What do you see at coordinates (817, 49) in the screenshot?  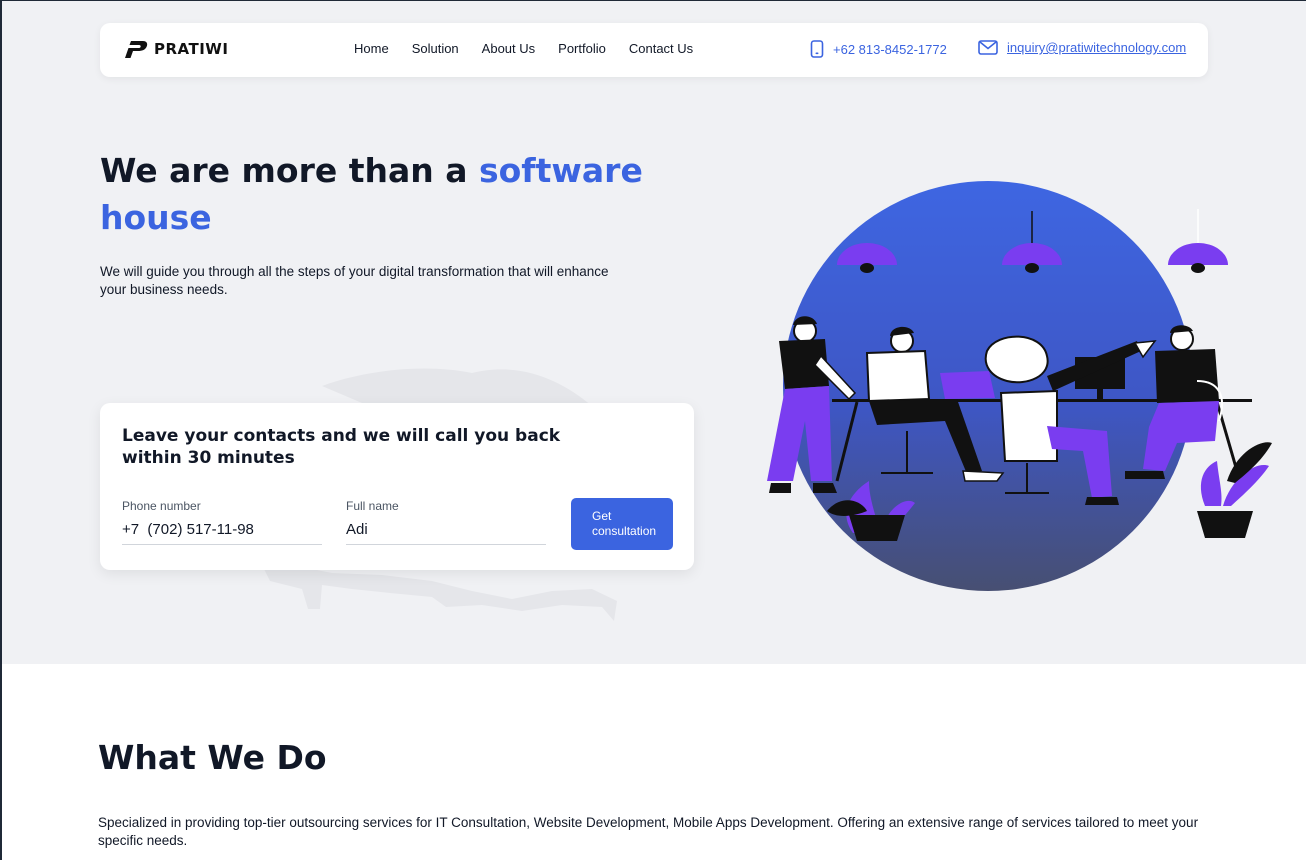 I see `phone-icon` at bounding box center [817, 49].